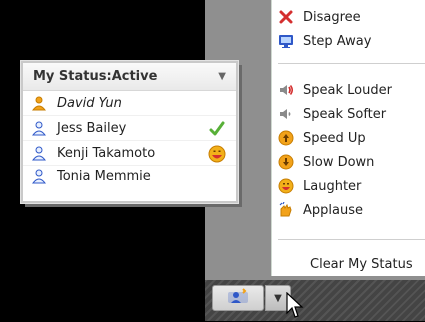 This screenshot has width=425, height=322. I want to click on menu-item-label: Speak Softer, so click(345, 114).